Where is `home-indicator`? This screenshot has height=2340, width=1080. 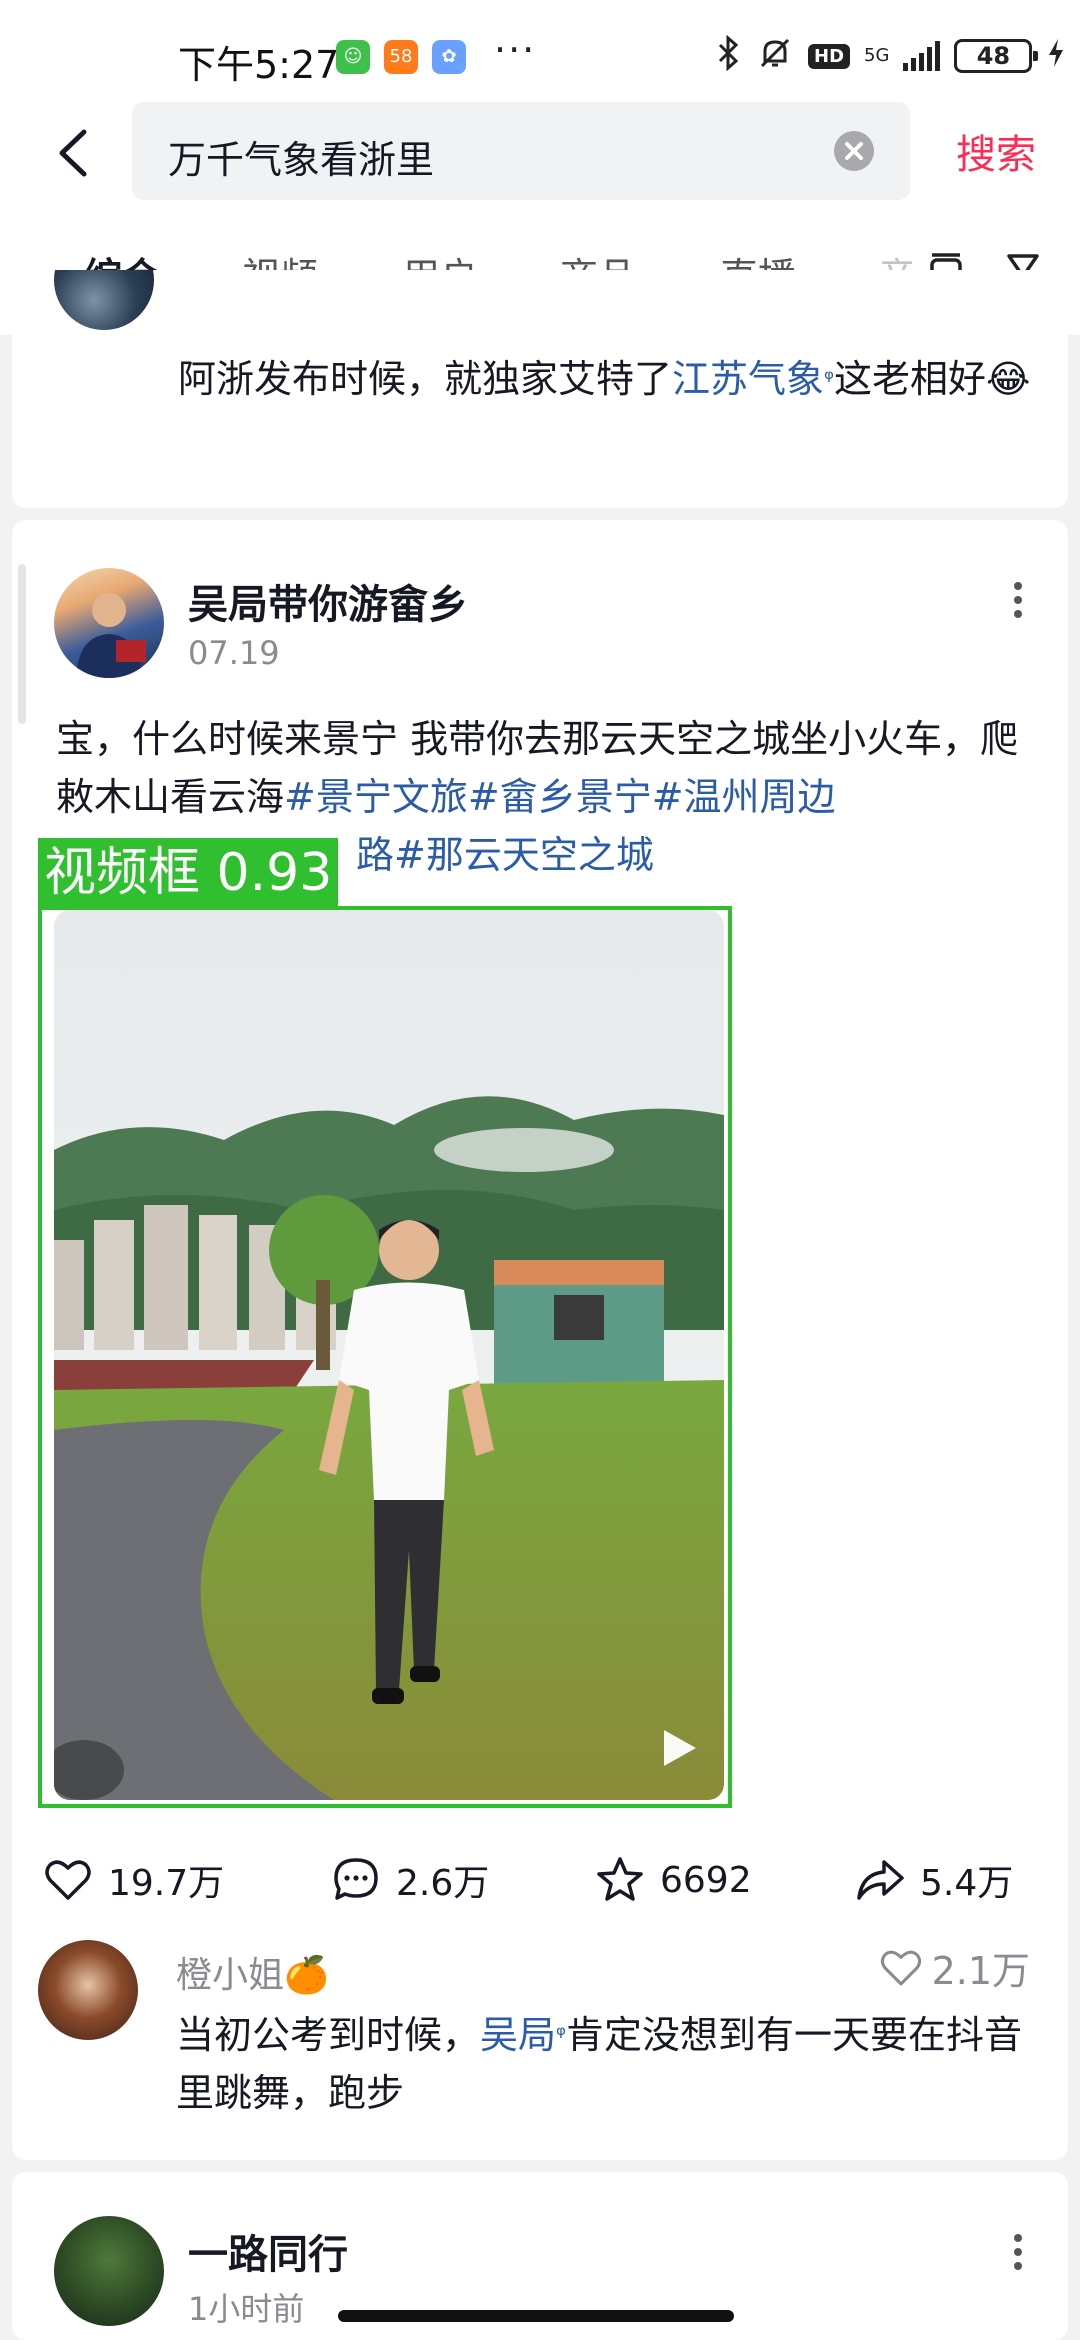
home-indicator is located at coordinates (536, 2316).